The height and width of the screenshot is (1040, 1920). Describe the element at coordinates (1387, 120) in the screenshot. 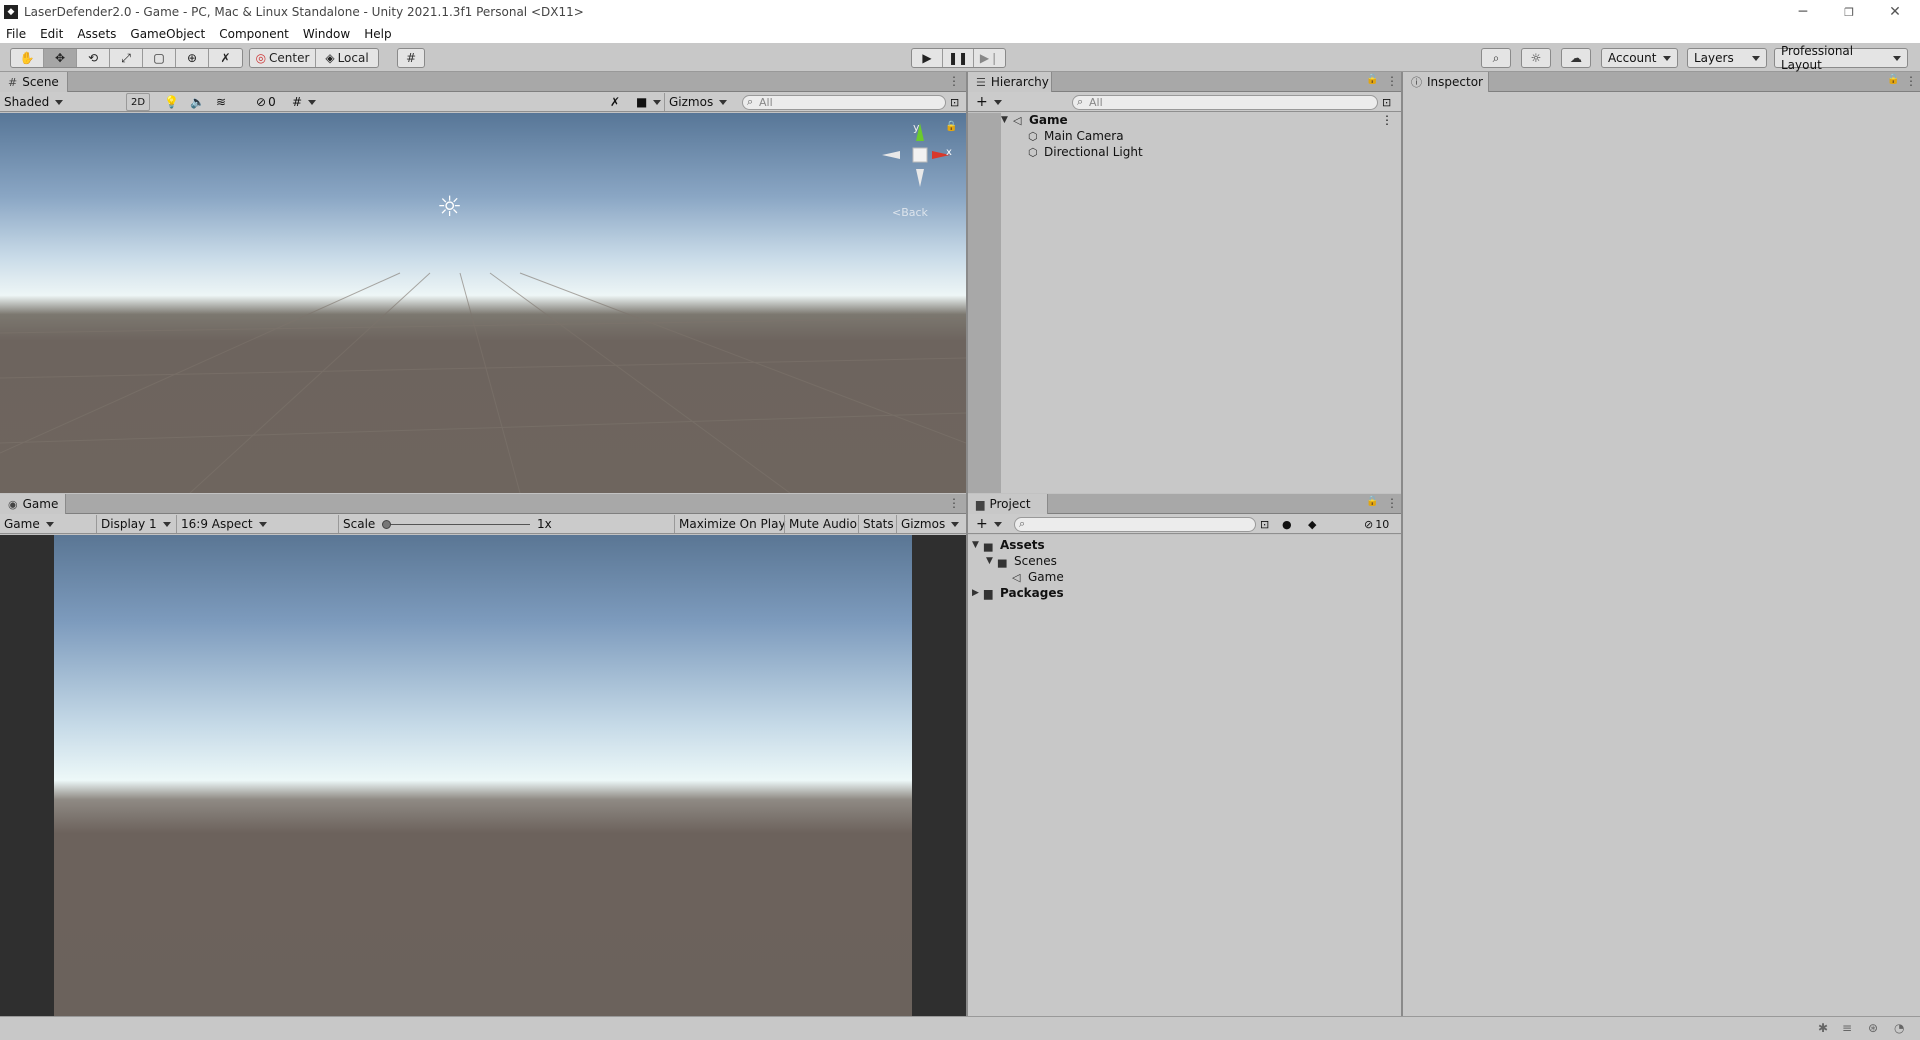

I see `scene-row-menu-icon: ⋮` at that location.